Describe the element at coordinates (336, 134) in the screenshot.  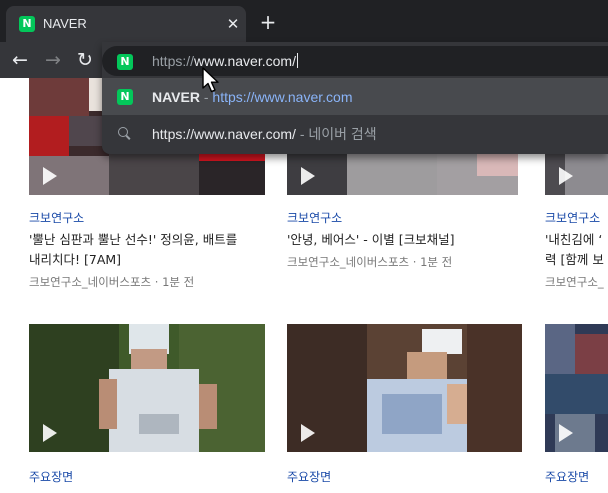
I see `suggestion-suffix: - 네이버 검색` at that location.